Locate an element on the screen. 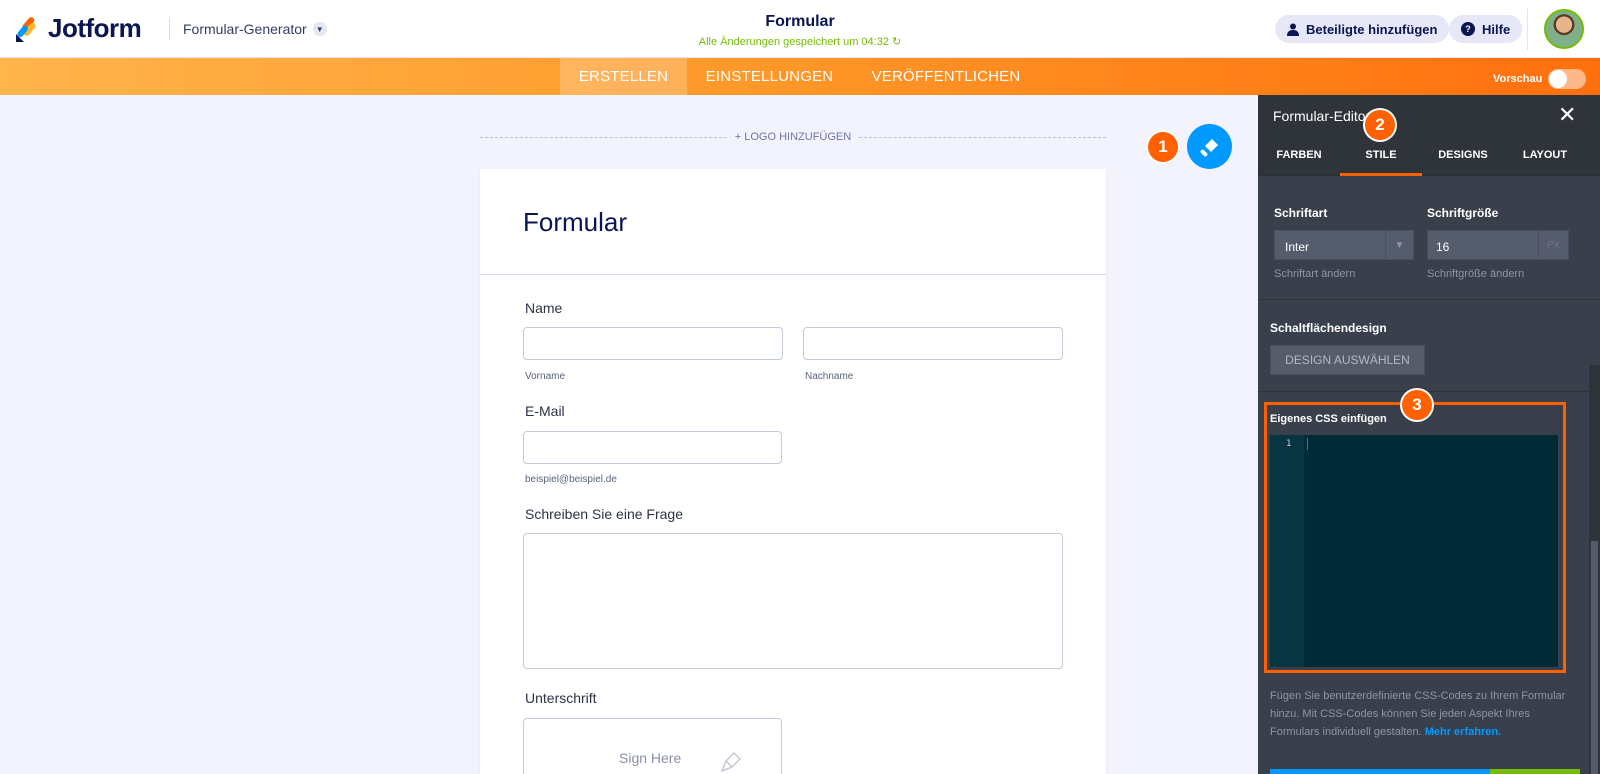  last-name-input is located at coordinates (933, 343).